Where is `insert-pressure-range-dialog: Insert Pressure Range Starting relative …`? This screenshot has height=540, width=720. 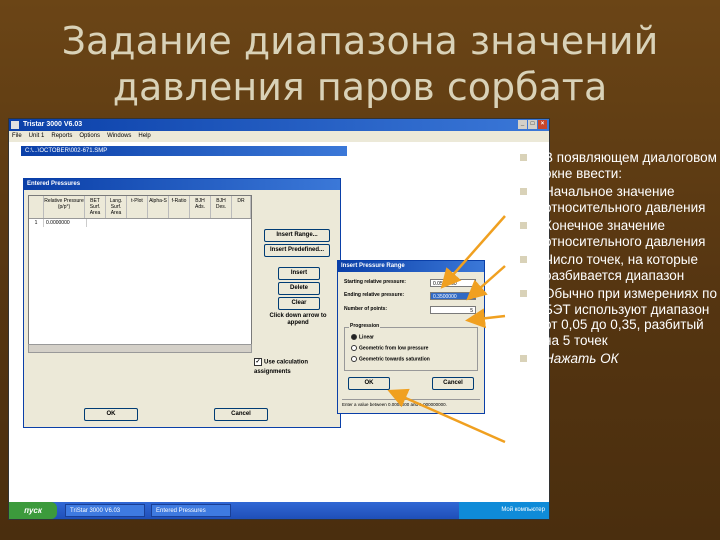
insert-pressure-range-dialog: Insert Pressure Range Starting relative … is located at coordinates (411, 337).